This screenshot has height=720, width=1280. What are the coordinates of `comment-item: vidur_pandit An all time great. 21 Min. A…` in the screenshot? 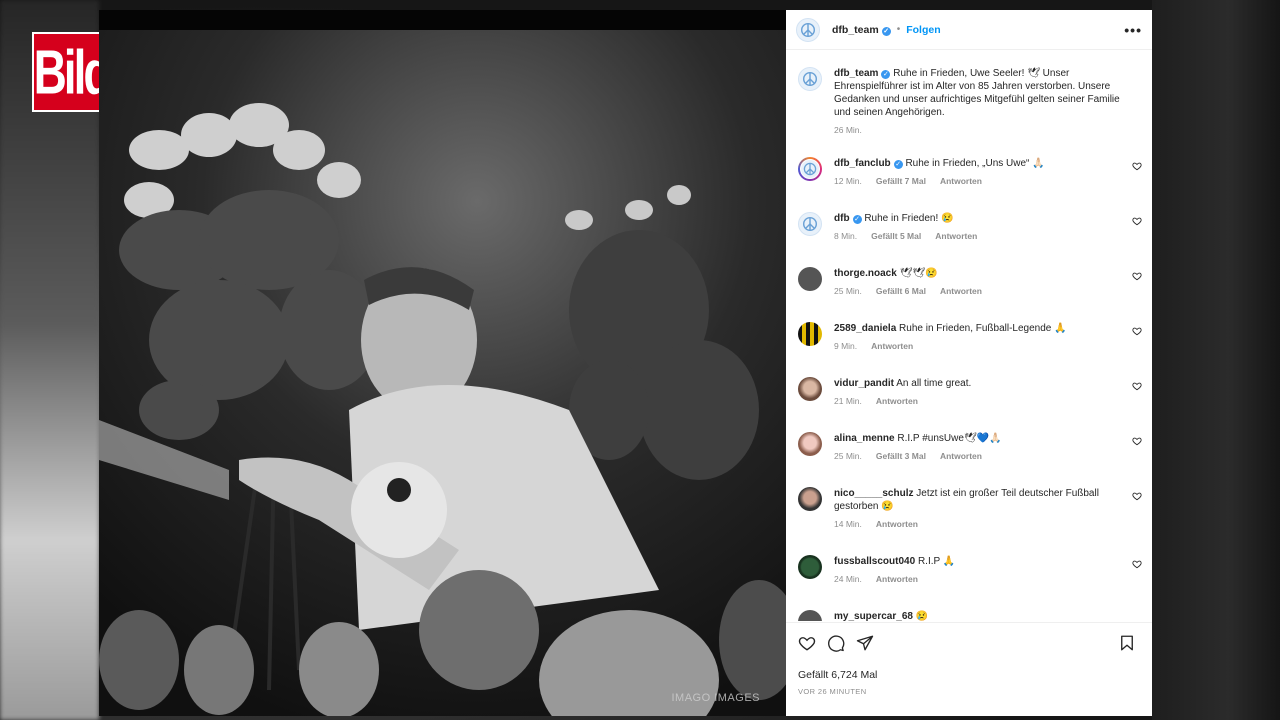 It's located at (970, 391).